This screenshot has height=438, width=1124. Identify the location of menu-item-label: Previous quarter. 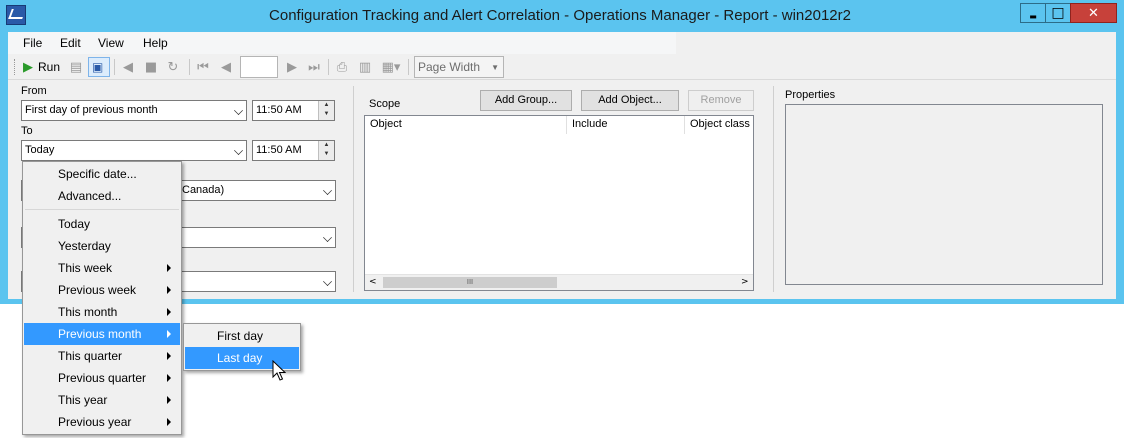
(102, 378).